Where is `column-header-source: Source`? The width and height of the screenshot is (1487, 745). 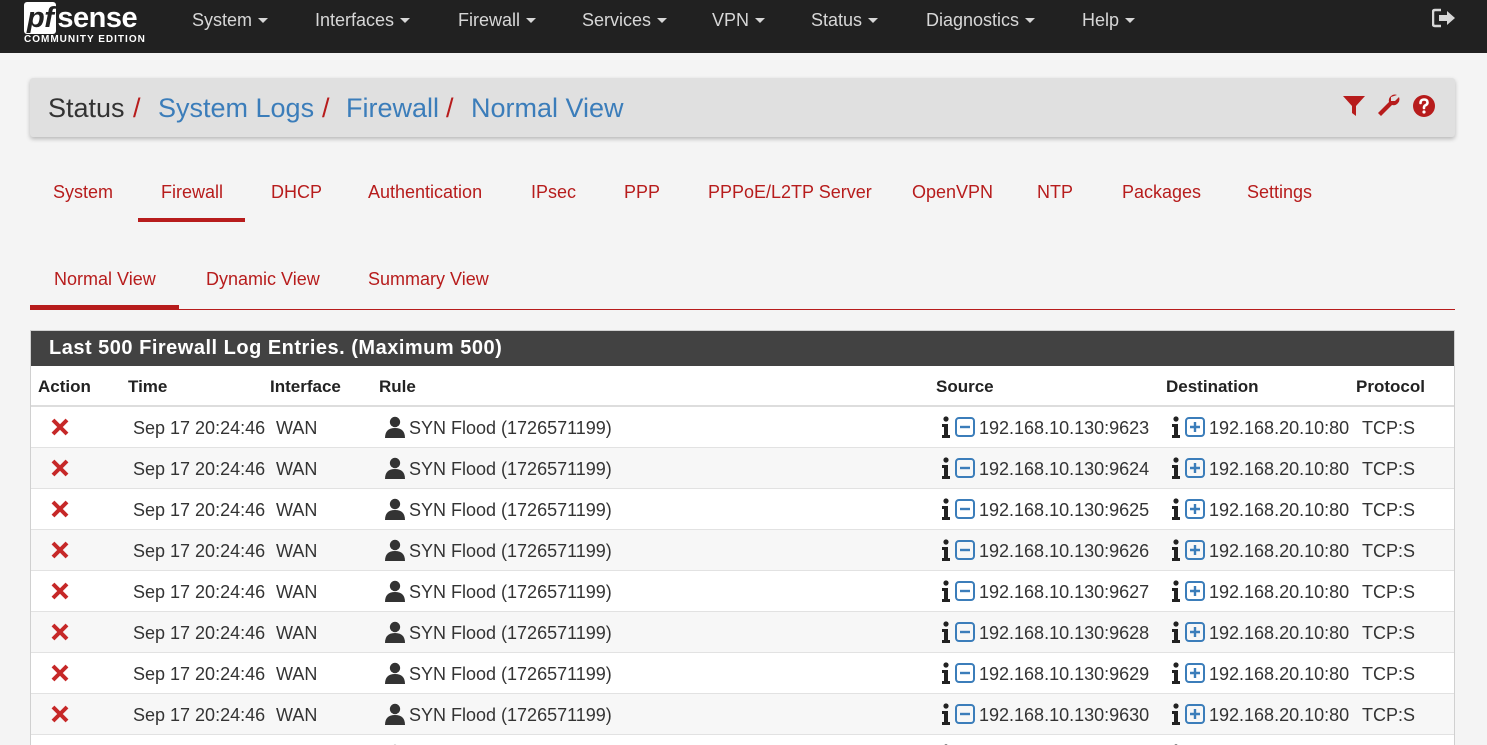 column-header-source: Source is located at coordinates (965, 387).